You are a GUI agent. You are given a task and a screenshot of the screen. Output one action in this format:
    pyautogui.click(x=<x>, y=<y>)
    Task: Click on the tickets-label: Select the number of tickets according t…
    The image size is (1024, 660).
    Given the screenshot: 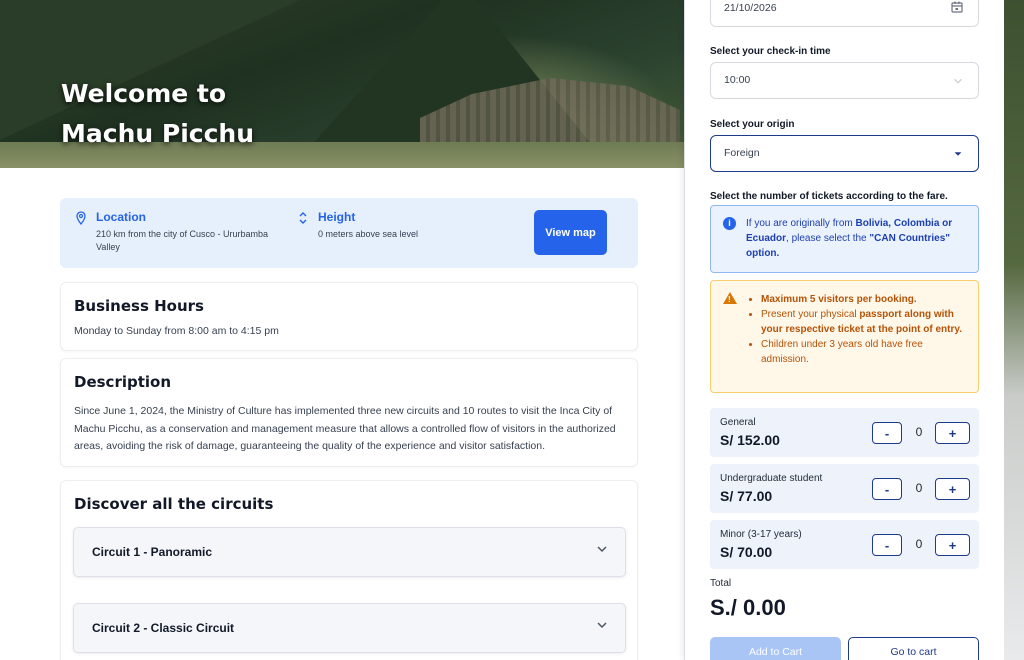 What is the action you would take?
    pyautogui.click(x=829, y=196)
    